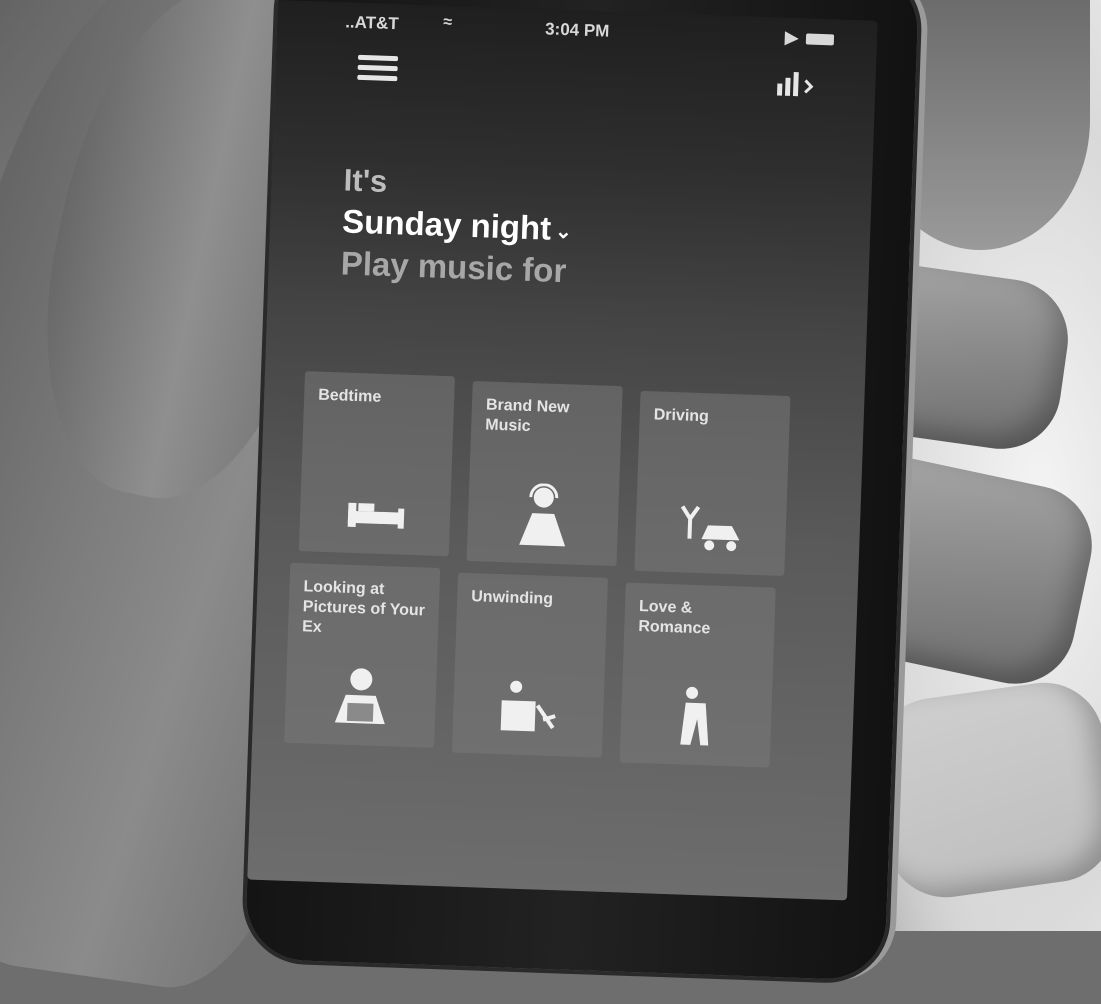 Image resolution: width=1101 pixels, height=1004 pixels. I want to click on headline: It's Sunday night ⌄ Play music for, so click(582, 230).